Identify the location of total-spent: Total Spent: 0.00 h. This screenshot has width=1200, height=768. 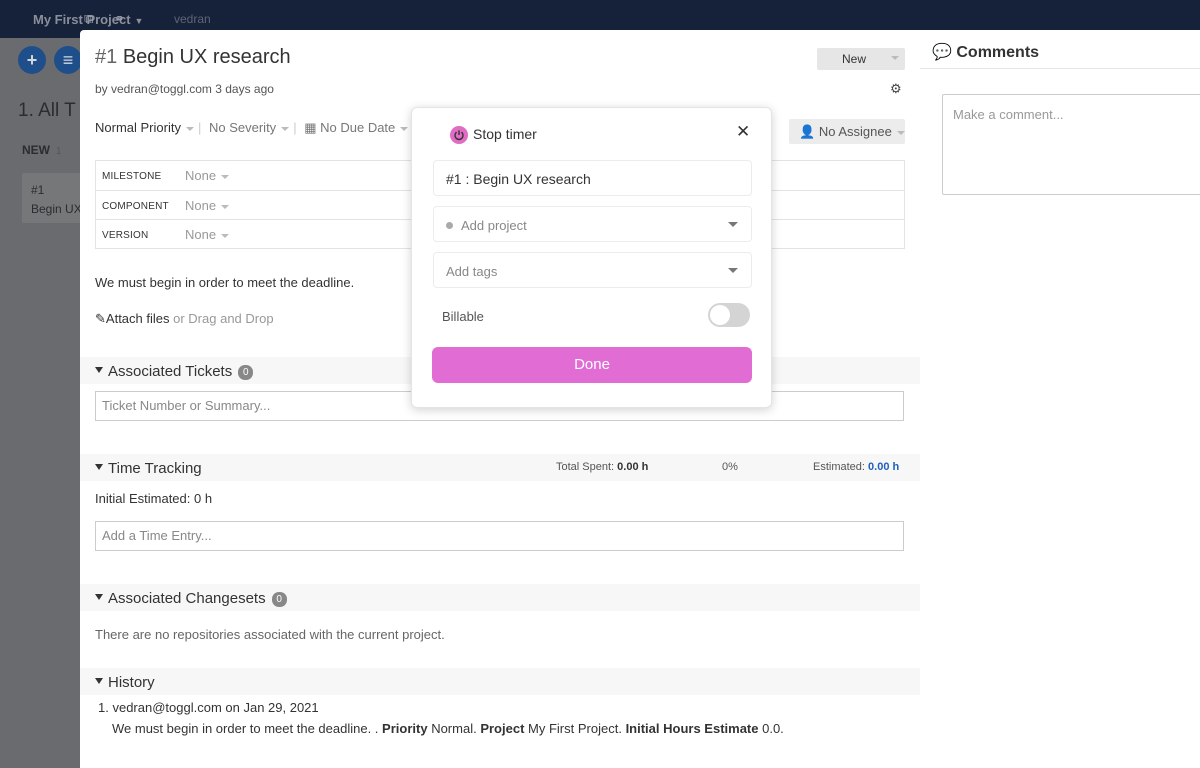
(602, 467).